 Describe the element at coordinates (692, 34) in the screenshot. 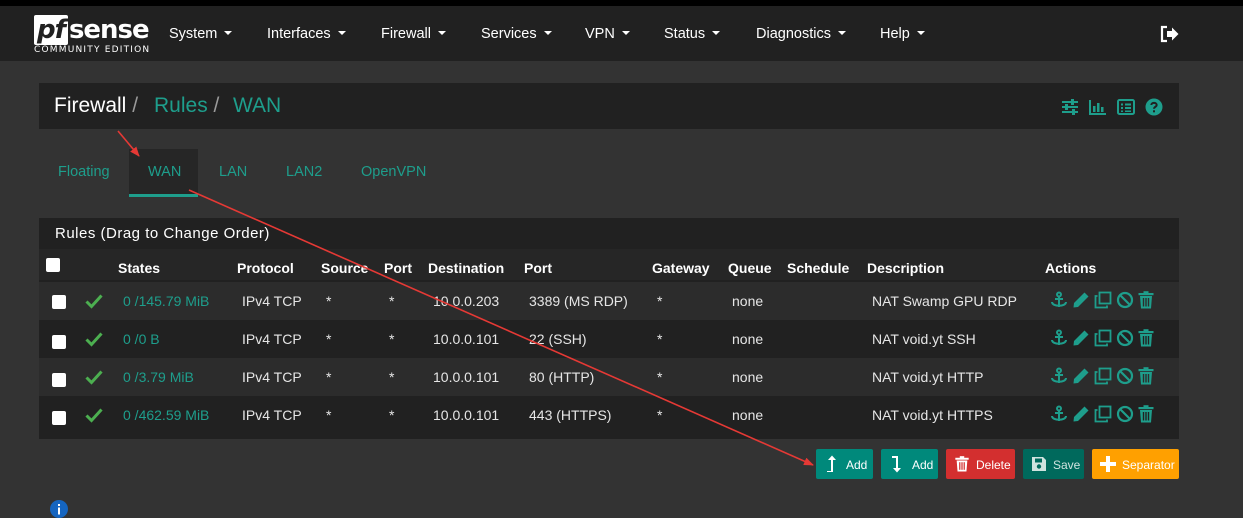

I see `nav-status: Status` at that location.